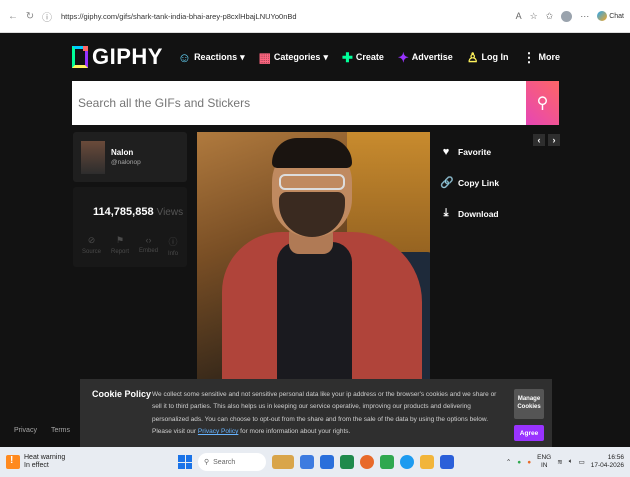  What do you see at coordinates (602, 16) in the screenshot?
I see `copilot-icon` at bounding box center [602, 16].